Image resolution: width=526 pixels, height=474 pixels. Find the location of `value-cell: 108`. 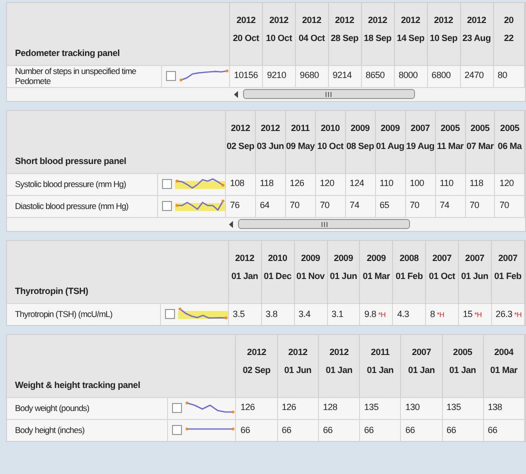

value-cell: 108 is located at coordinates (237, 183).